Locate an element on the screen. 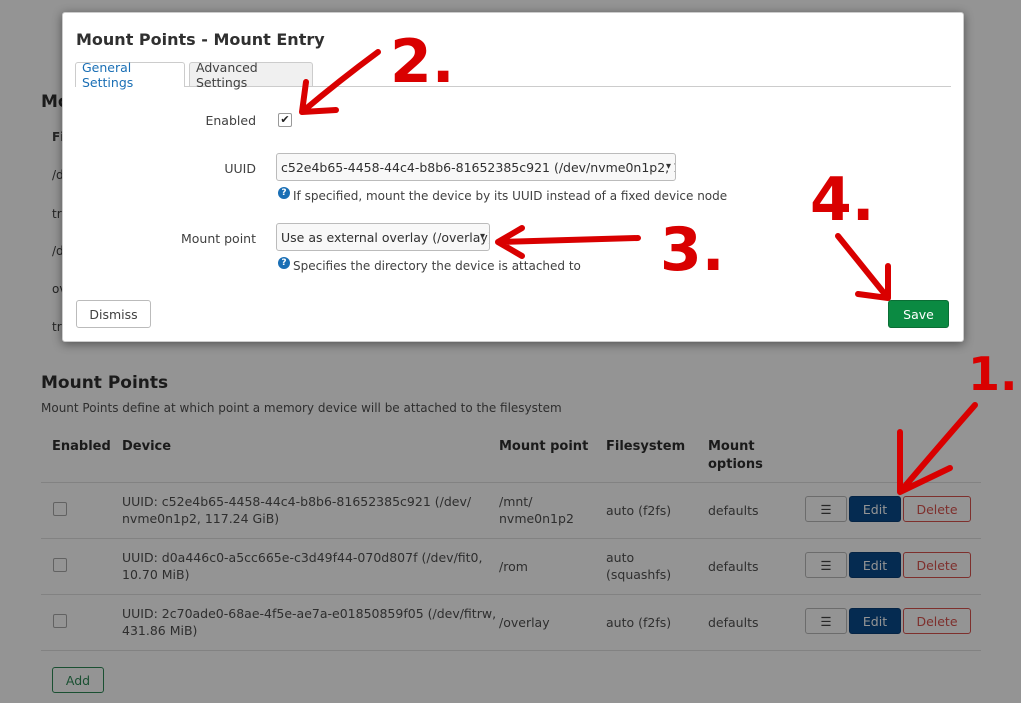 This screenshot has height=703, width=1021. annotation-label-2: 2. is located at coordinates (422, 62).